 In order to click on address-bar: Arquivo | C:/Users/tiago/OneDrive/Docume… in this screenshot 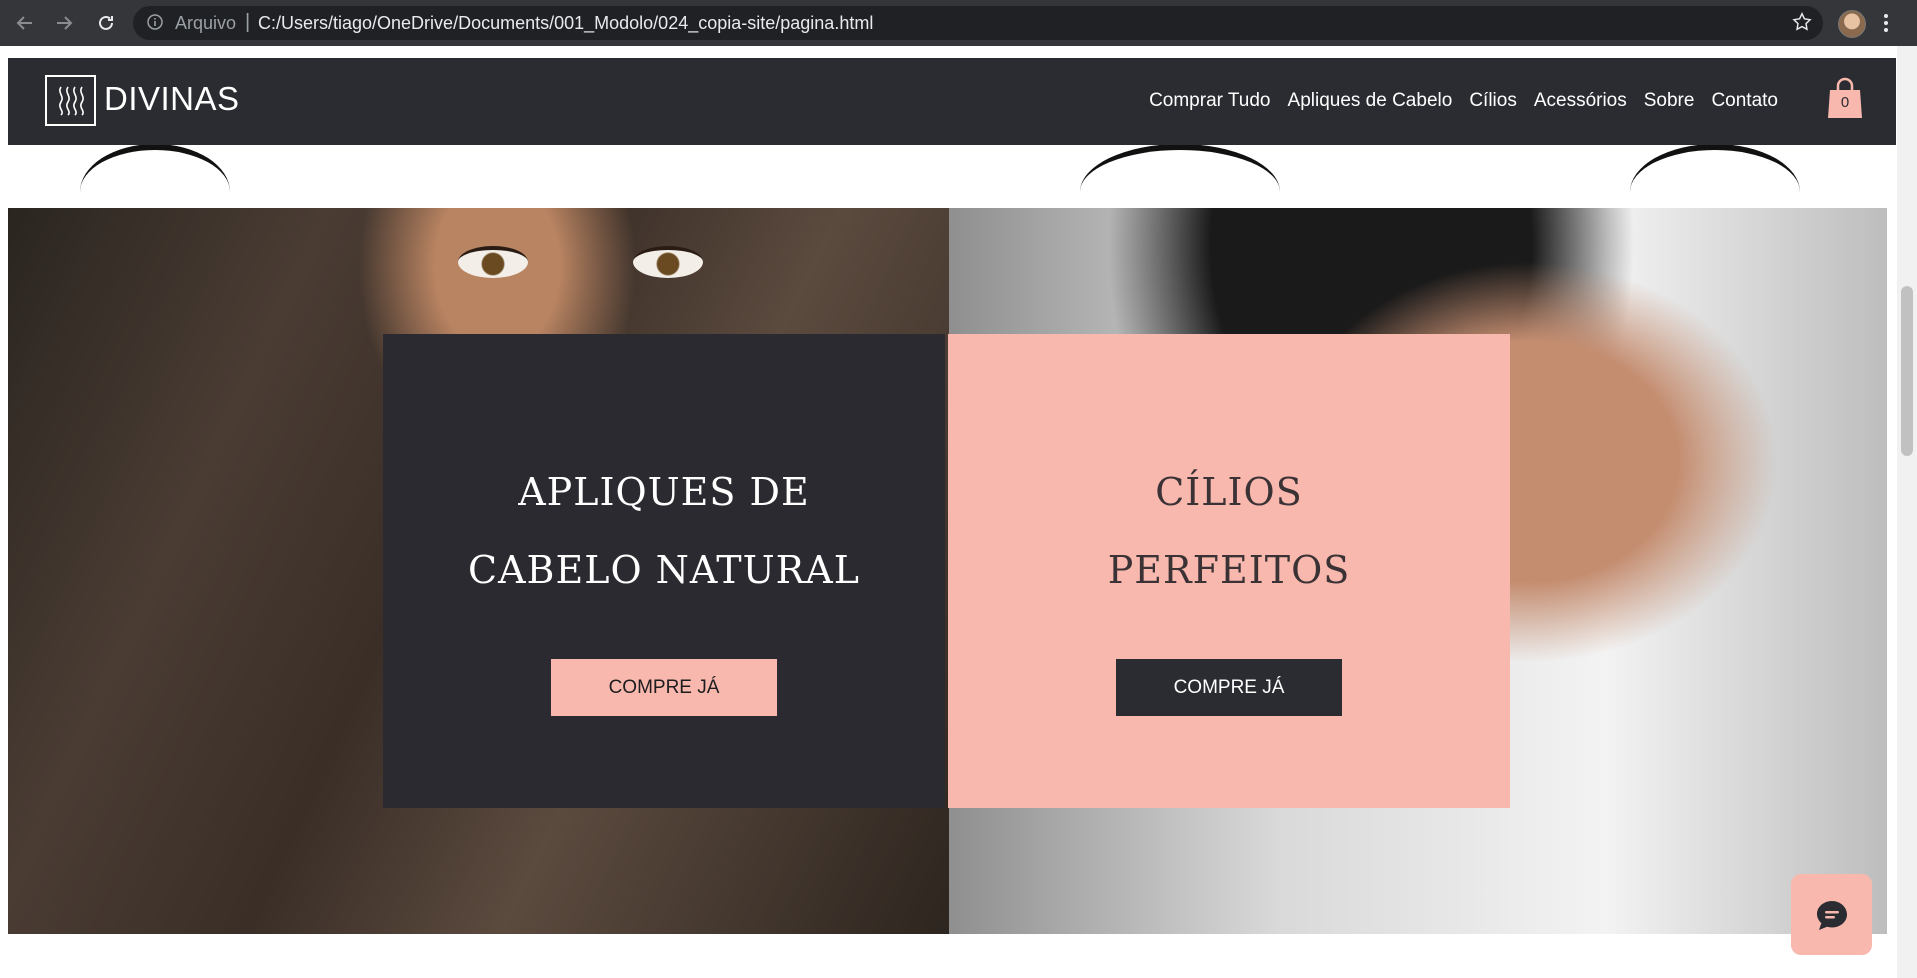, I will do `click(978, 23)`.